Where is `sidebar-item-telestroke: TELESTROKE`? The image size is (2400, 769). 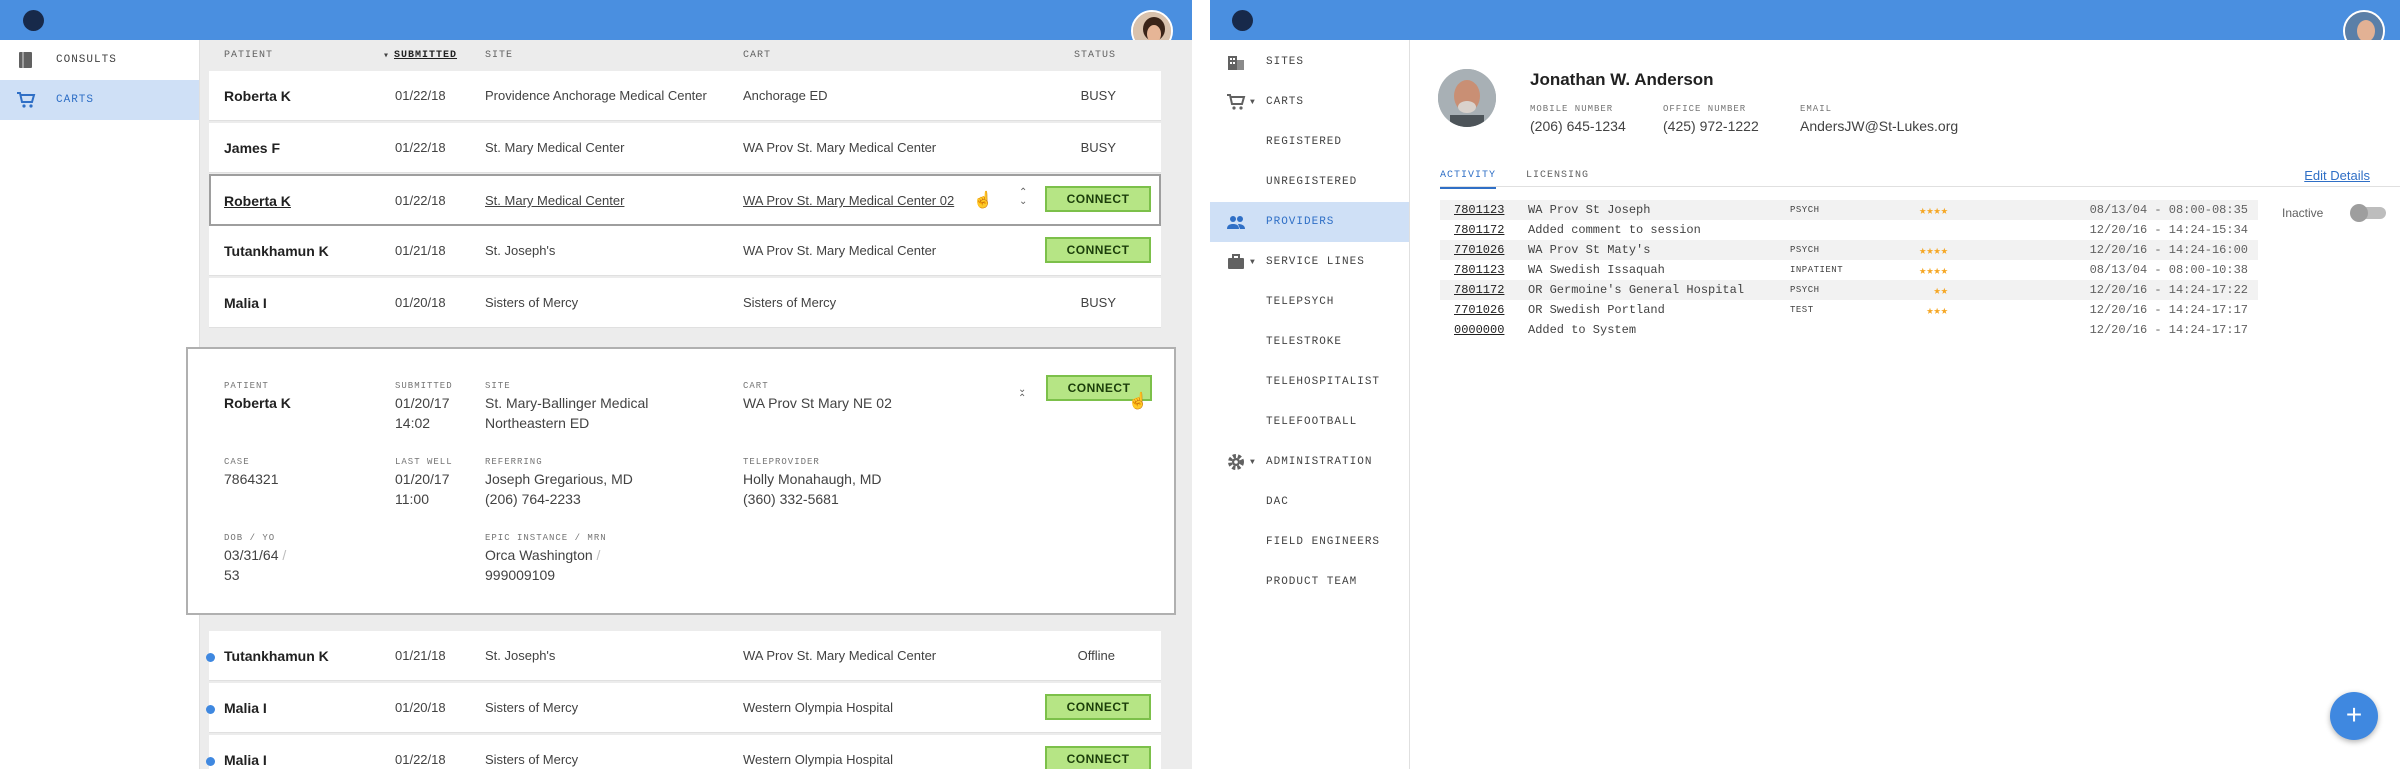 sidebar-item-telestroke: TELESTROKE is located at coordinates (1309, 342).